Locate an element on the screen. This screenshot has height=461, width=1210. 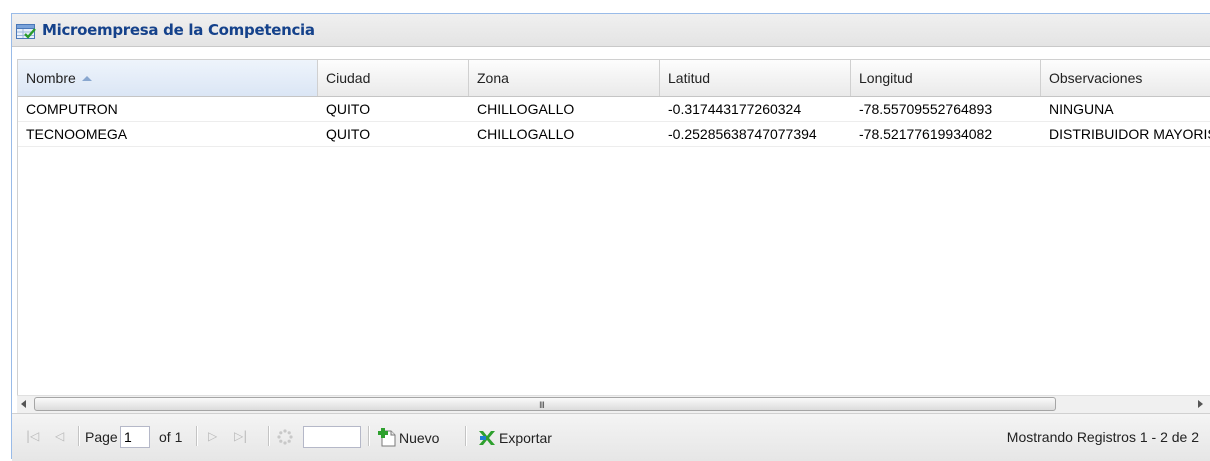
scroll-right-arrow-icon is located at coordinates (1200, 404).